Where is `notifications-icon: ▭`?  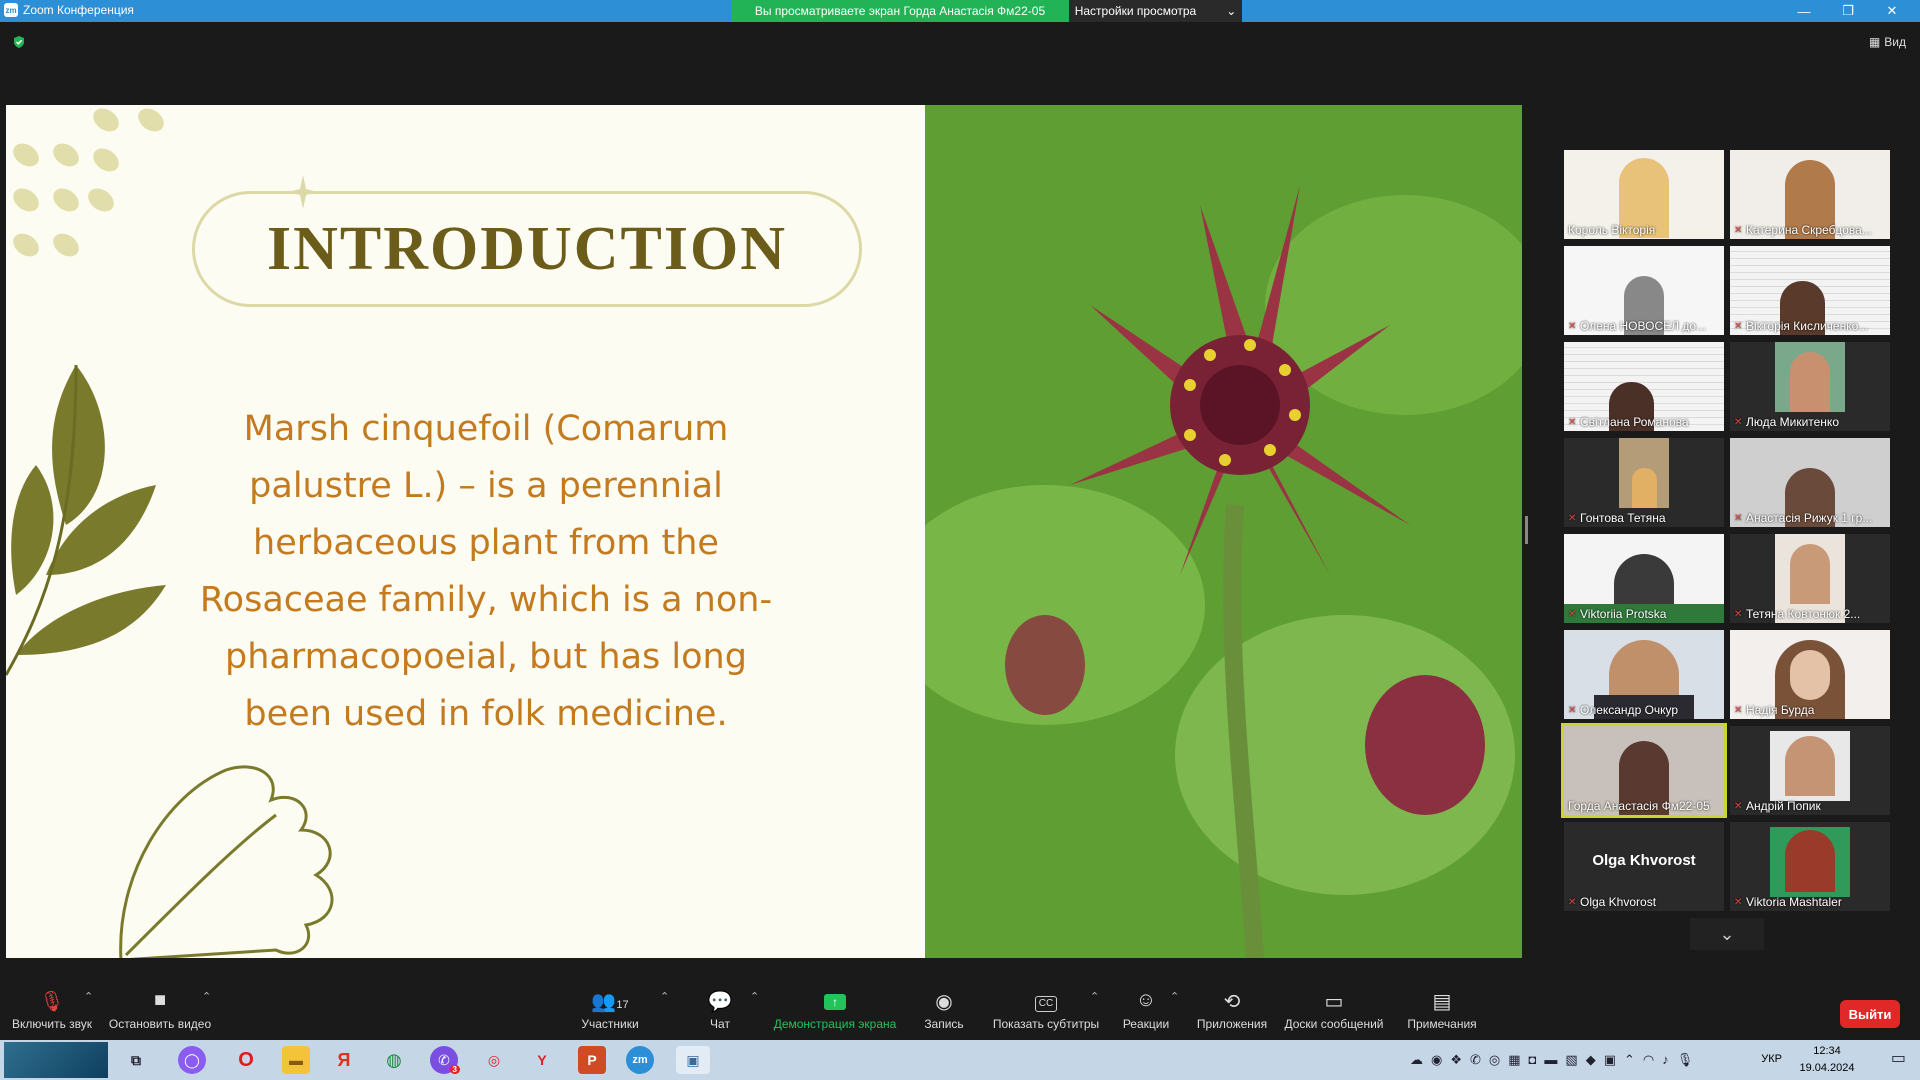
notifications-icon: ▭ is located at coordinates (1898, 1058).